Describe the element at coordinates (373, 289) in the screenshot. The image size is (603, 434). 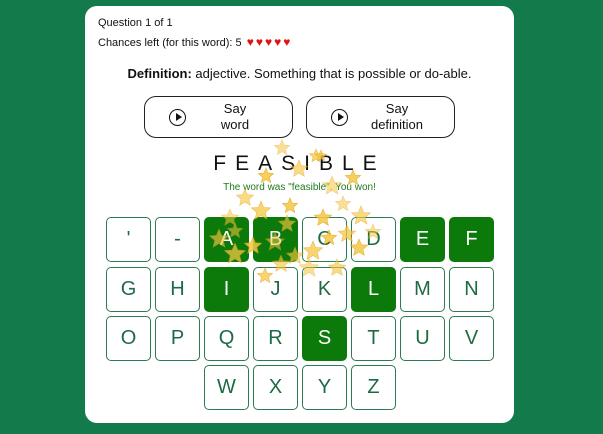
I see `key-l: L` at that location.